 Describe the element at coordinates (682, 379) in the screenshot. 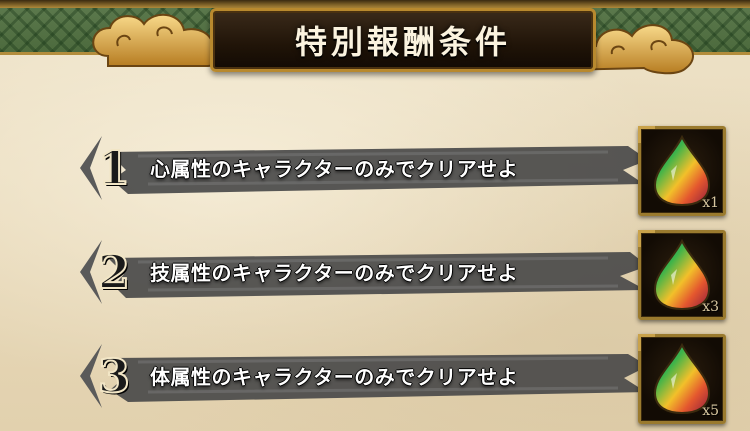

I see `reward-slot: x5` at that location.